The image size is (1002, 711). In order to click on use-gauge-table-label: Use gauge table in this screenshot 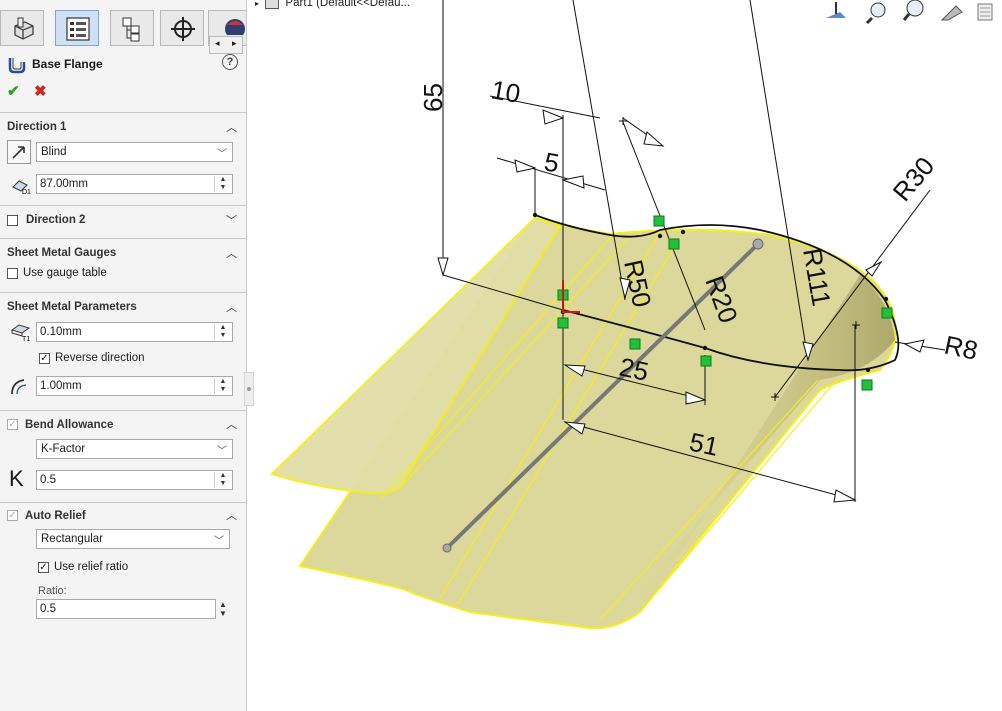, I will do `click(65, 273)`.